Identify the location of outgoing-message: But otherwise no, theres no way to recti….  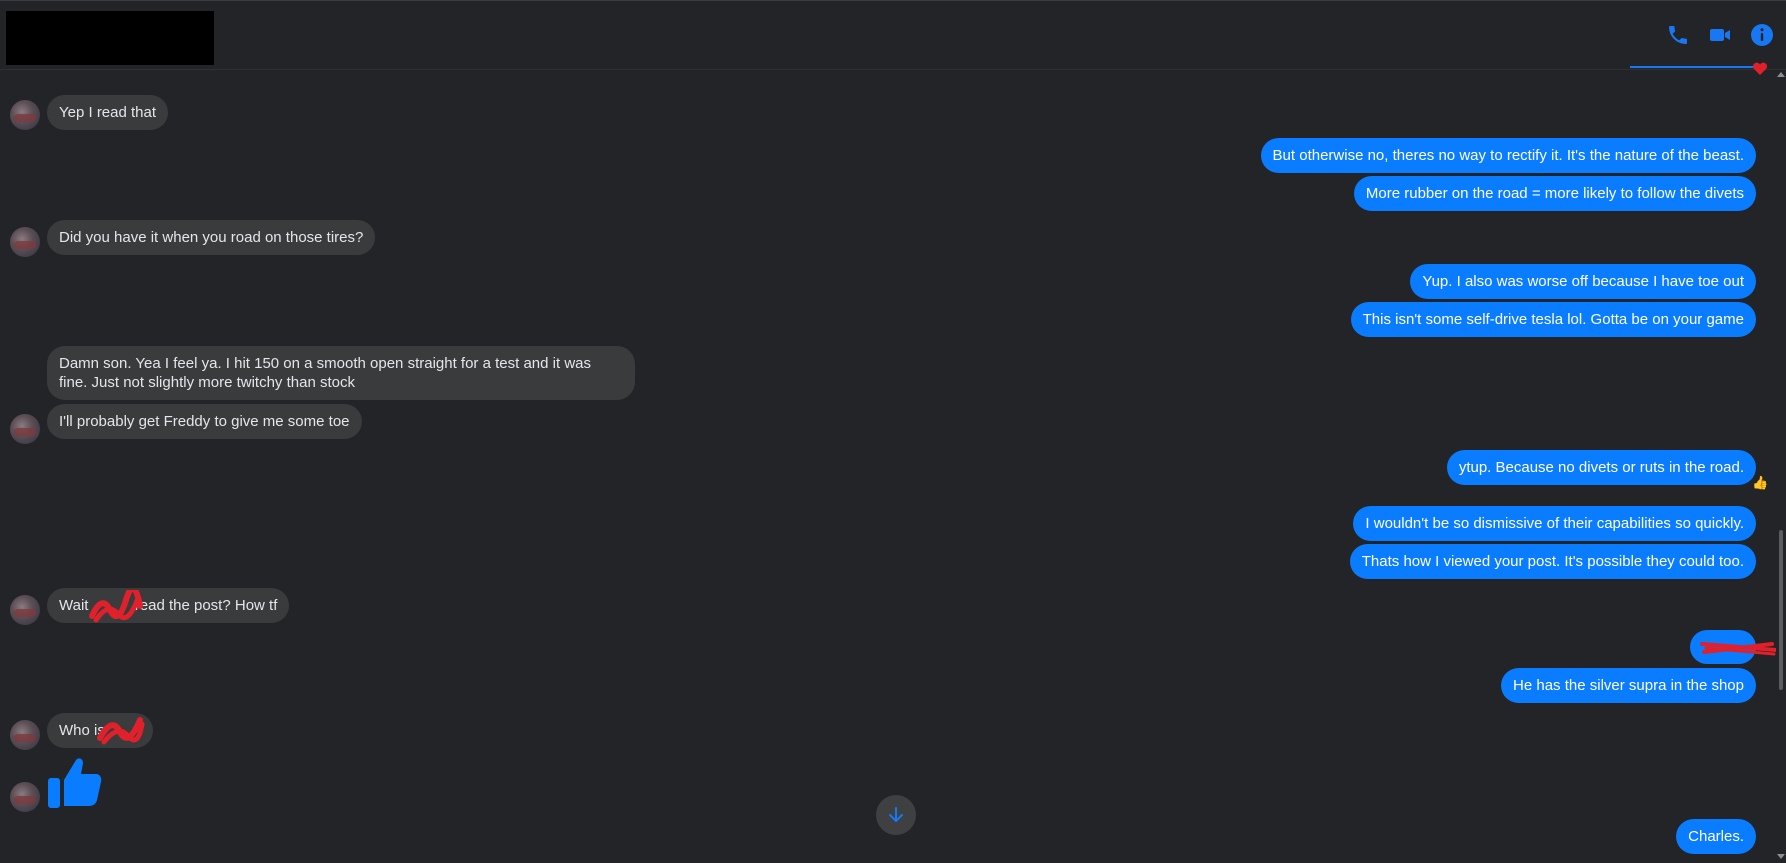
(1508, 155).